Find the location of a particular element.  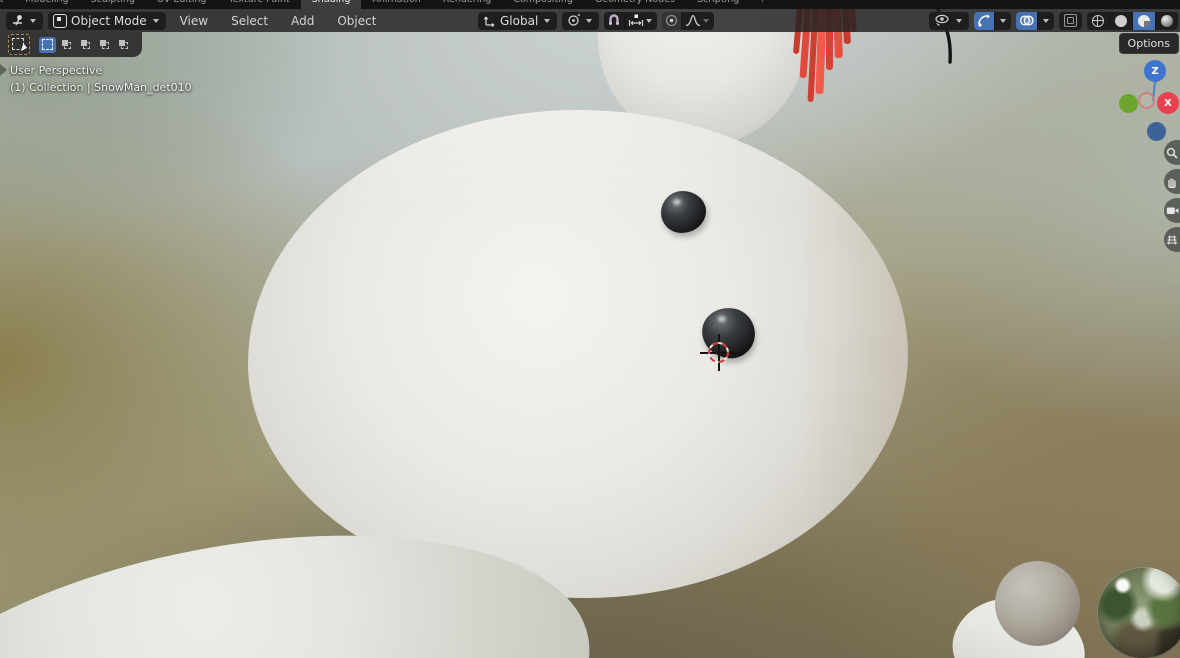

tab-sculpting: Sculpting is located at coordinates (113, 4).